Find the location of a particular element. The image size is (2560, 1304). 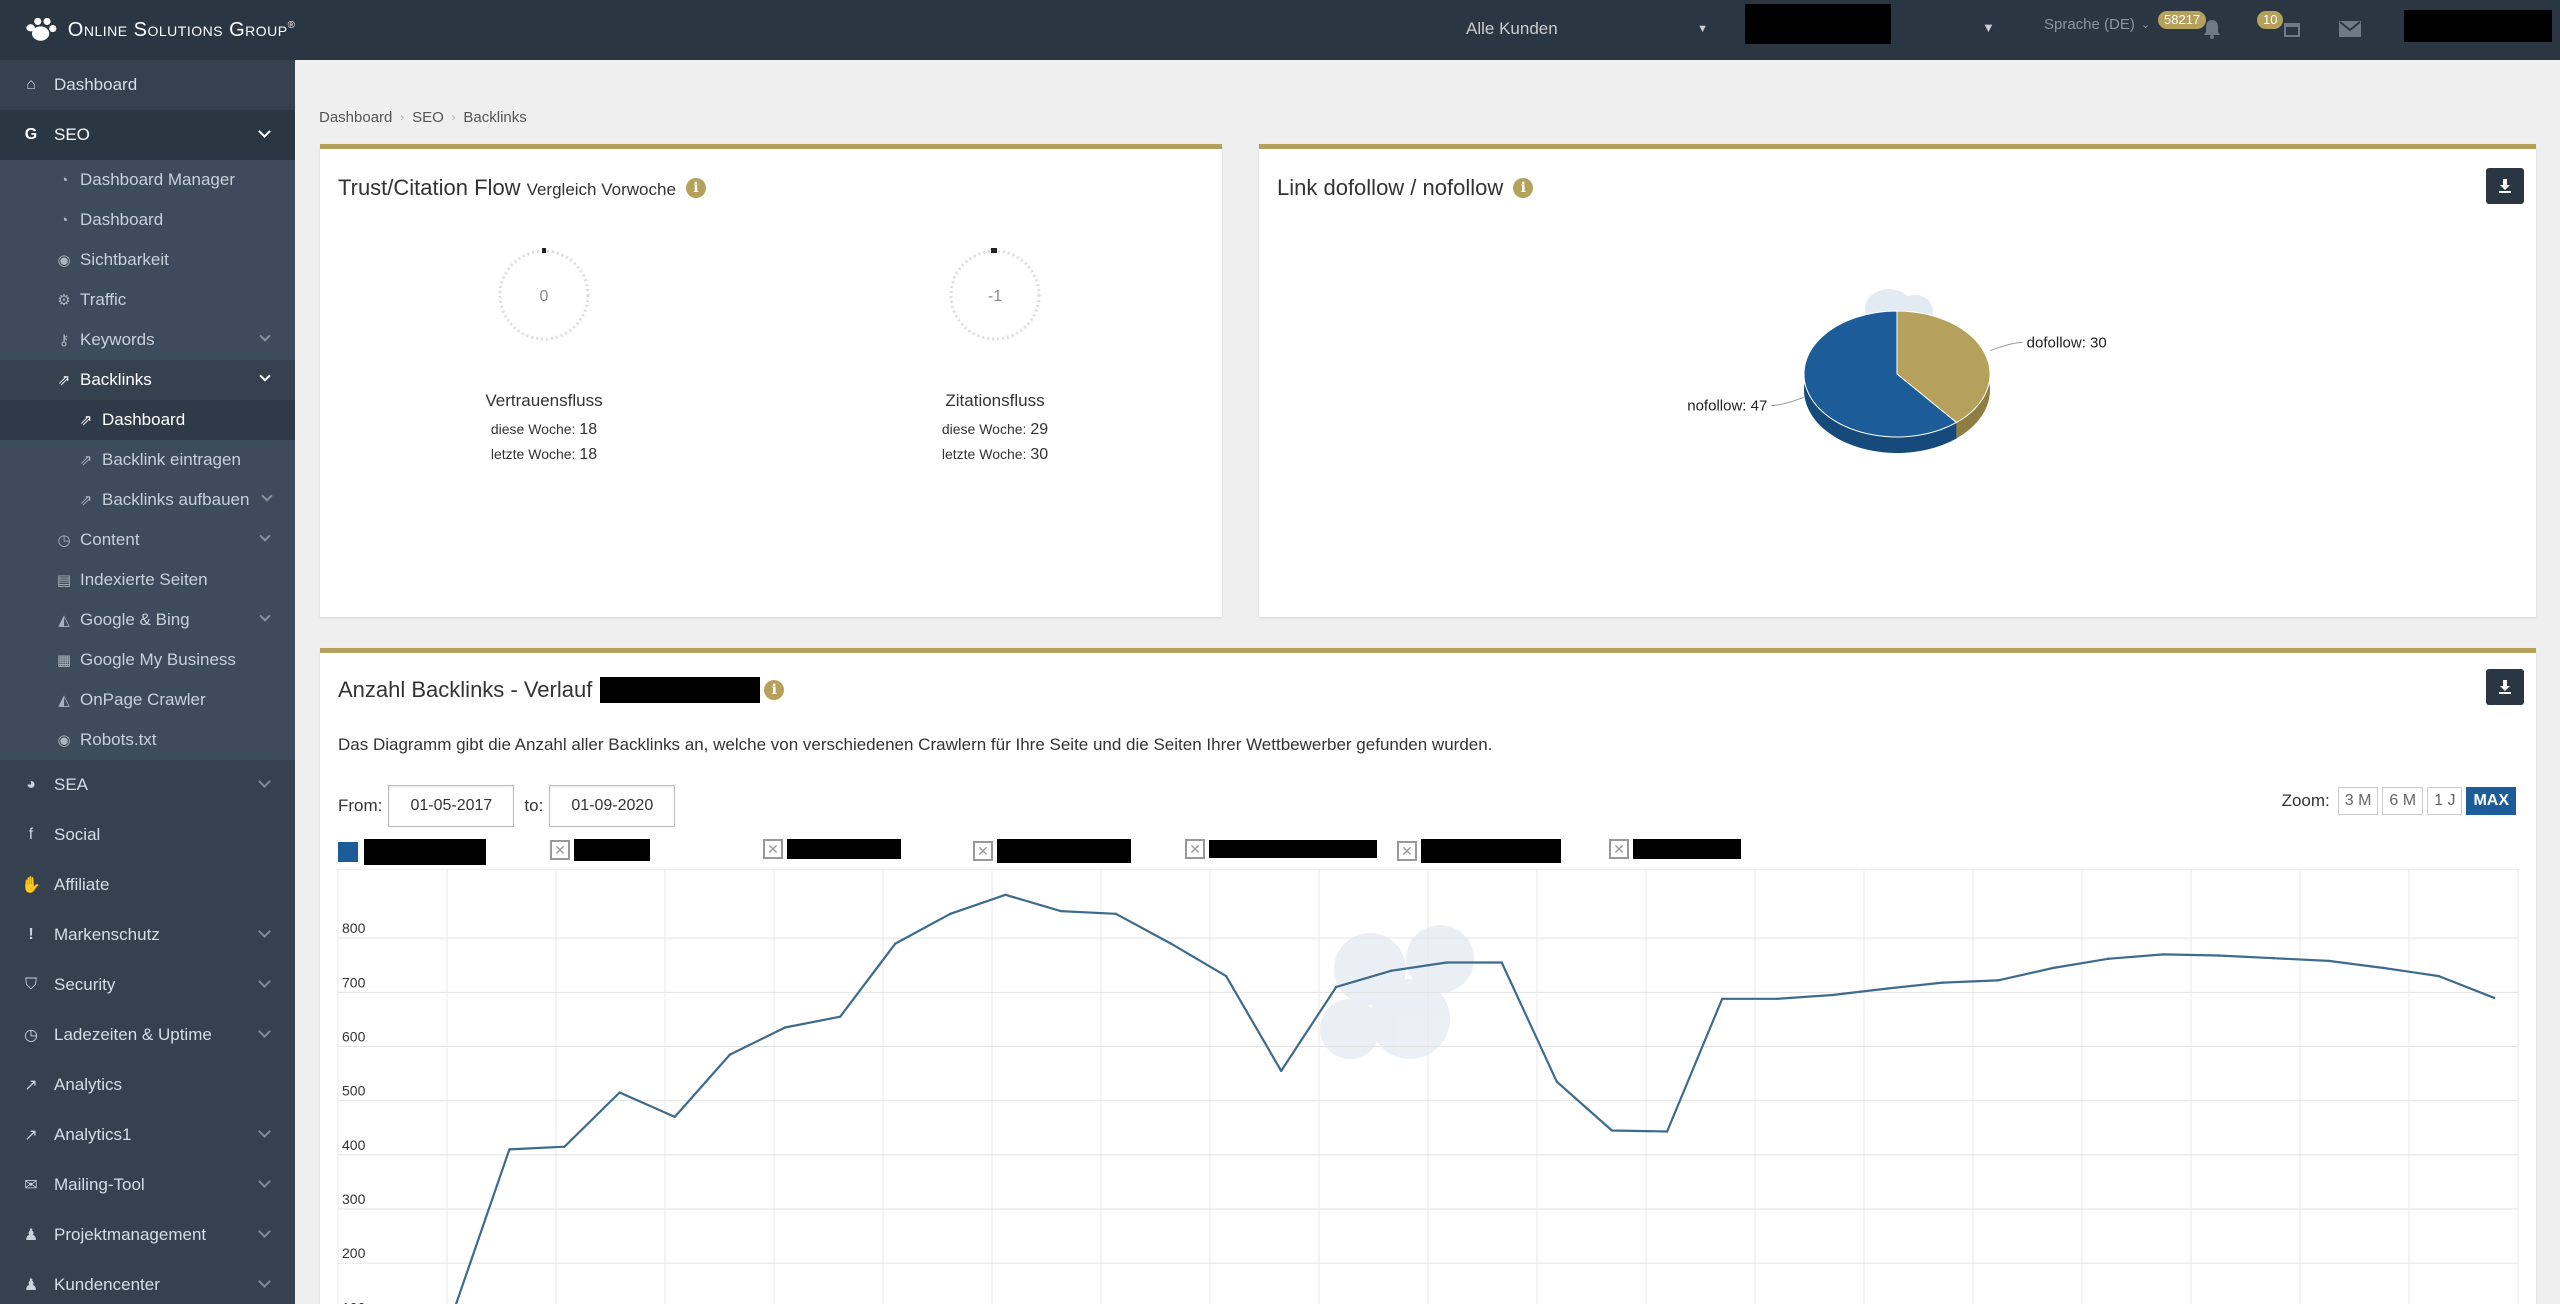

sidebar-item-label: Analytics is located at coordinates (88, 1084).